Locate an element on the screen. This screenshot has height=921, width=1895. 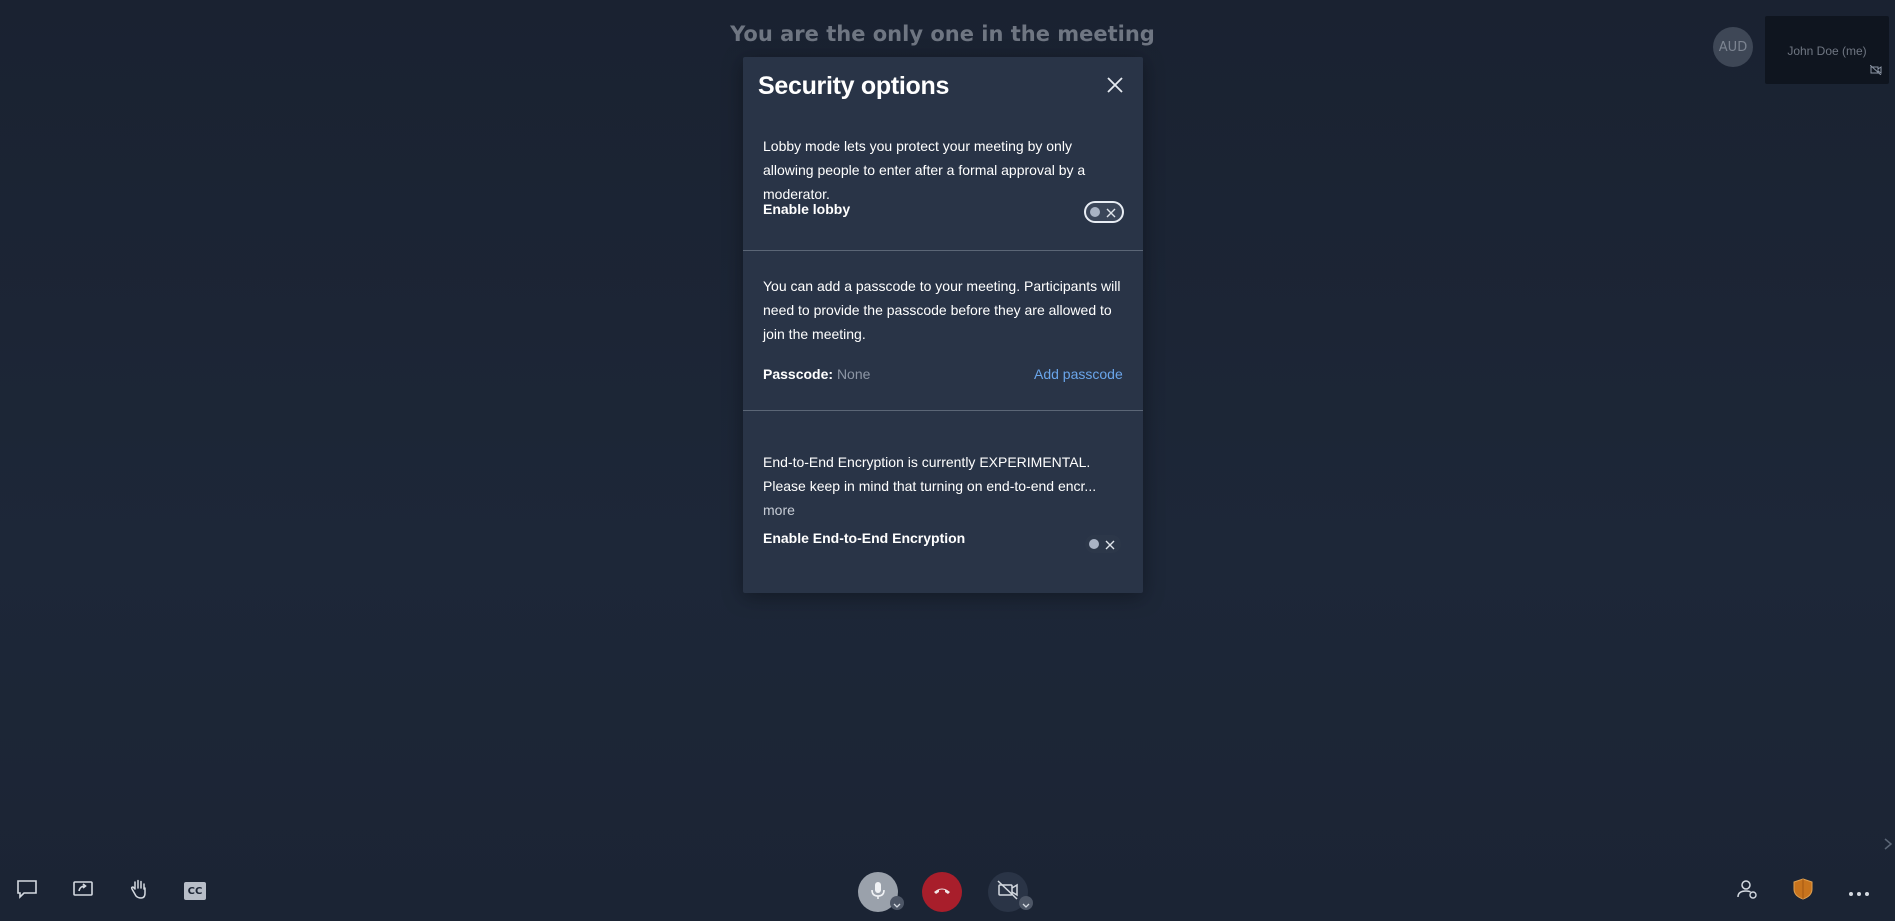
local-participant-name: John Doe (me) is located at coordinates (1827, 51).